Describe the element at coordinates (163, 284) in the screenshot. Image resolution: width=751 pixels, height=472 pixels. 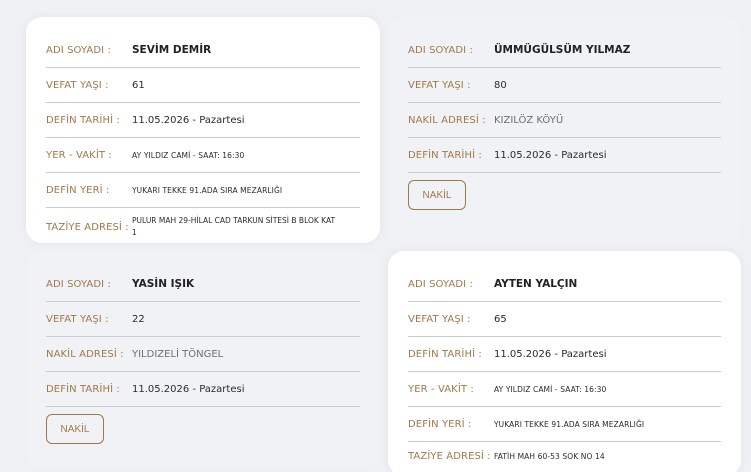
I see `name-value: YASİN IŞIK` at that location.